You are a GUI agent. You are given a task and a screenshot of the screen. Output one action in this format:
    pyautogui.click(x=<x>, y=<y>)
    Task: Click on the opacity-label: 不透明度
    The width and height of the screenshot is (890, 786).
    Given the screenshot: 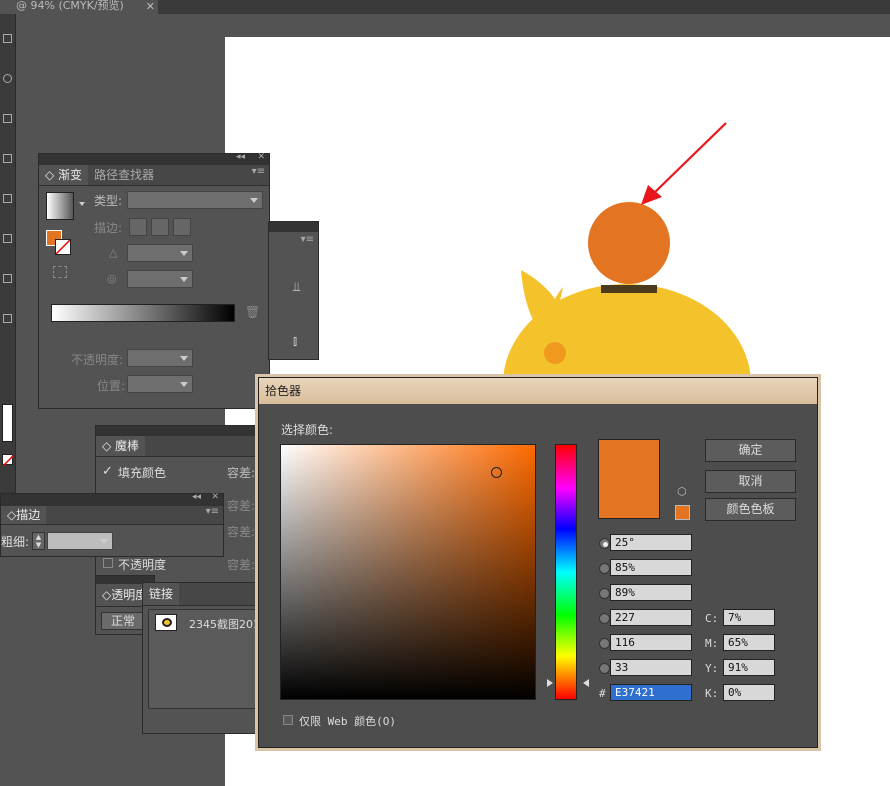 What is the action you would take?
    pyautogui.click(x=142, y=565)
    